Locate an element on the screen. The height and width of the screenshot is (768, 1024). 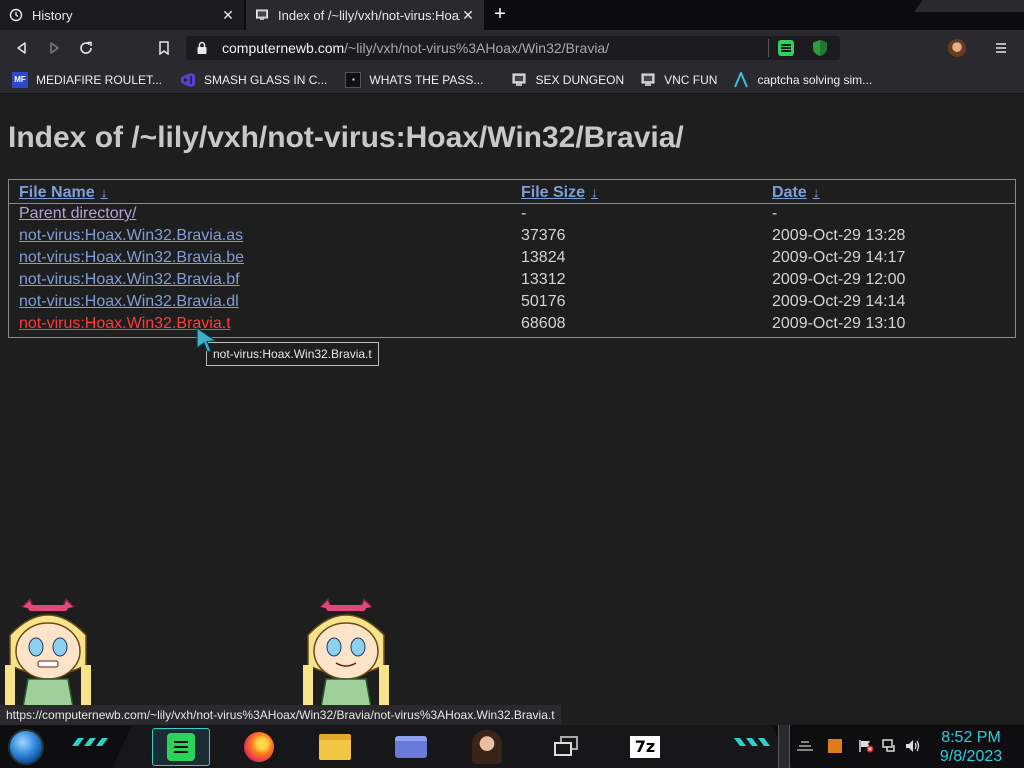
sort-by-date-header: Date ↓ is located at coordinates (796, 193).